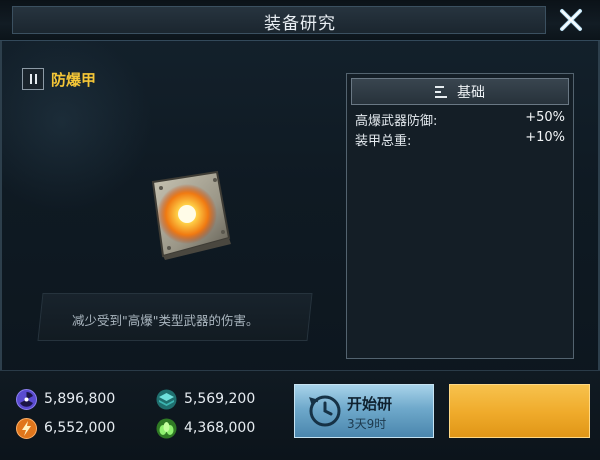 The height and width of the screenshot is (460, 600). What do you see at coordinates (165, 320) in the screenshot?
I see `item-description: 减少受到"高爆"类型武器的伤害。` at bounding box center [165, 320].